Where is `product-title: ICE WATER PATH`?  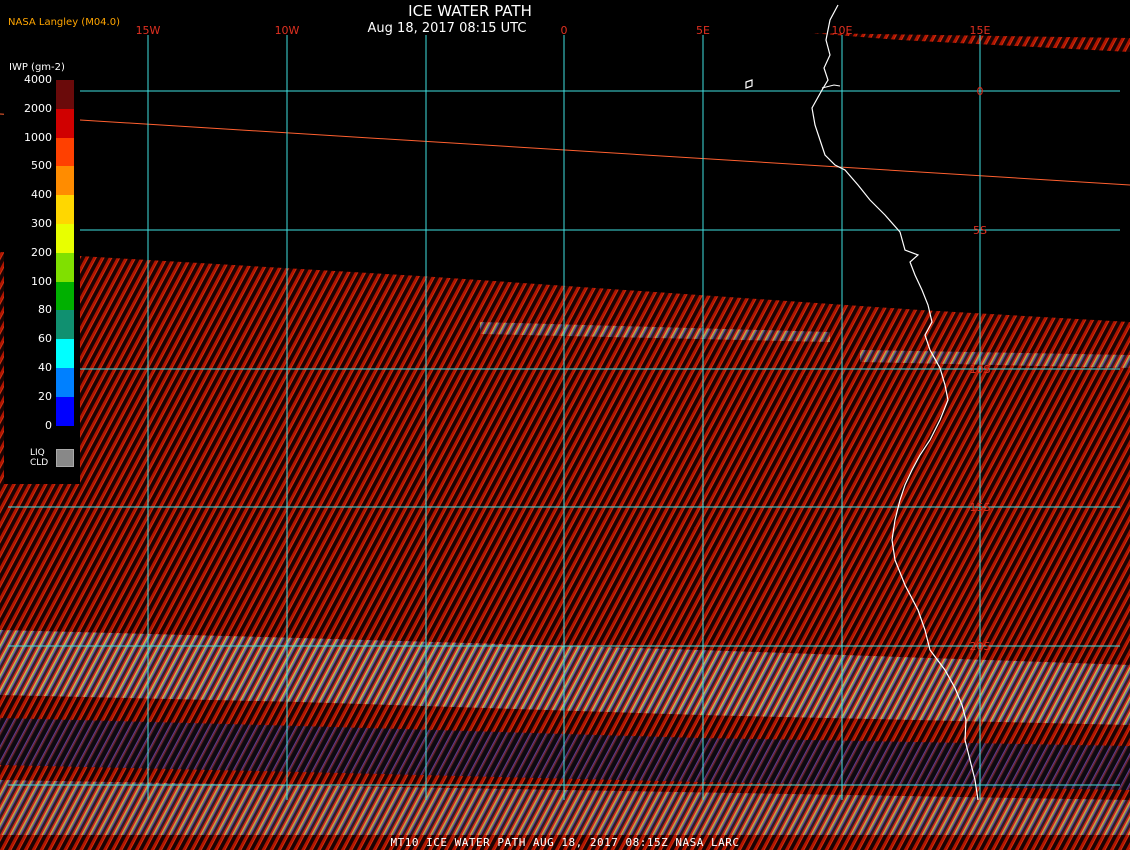 product-title: ICE WATER PATH is located at coordinates (470, 11).